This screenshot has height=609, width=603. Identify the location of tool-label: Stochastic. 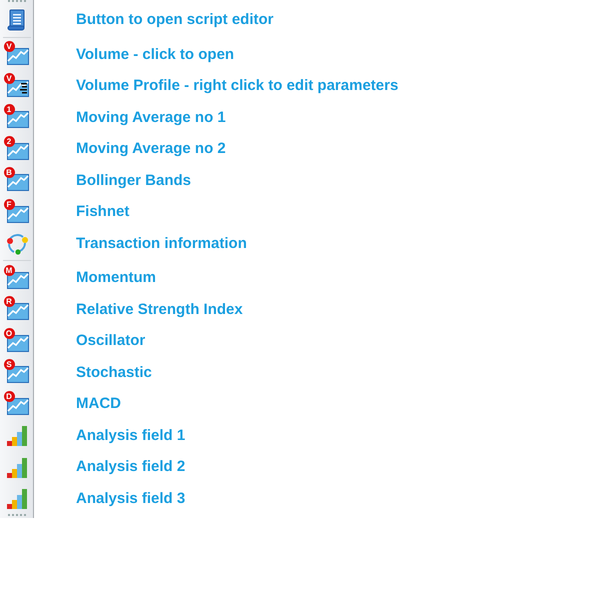
(114, 372).